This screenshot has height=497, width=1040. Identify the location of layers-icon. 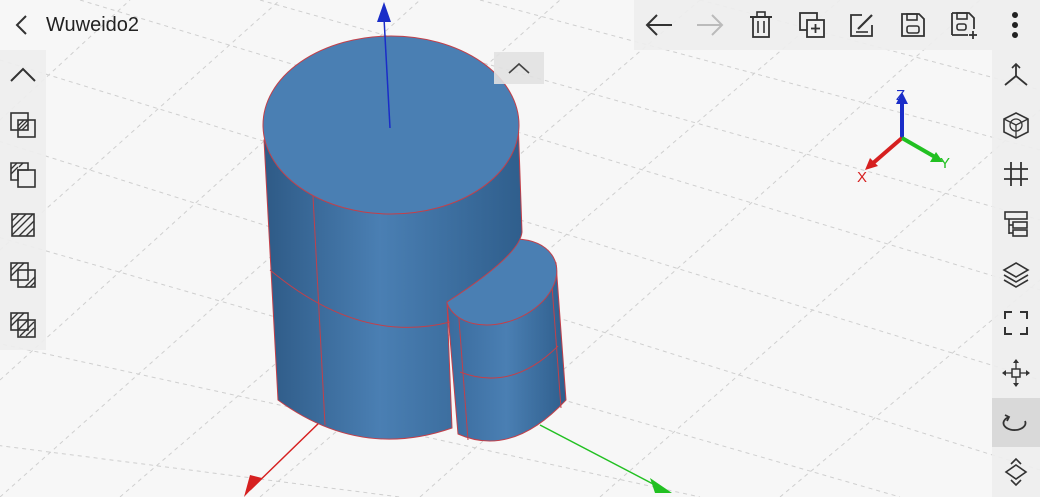
(1016, 274).